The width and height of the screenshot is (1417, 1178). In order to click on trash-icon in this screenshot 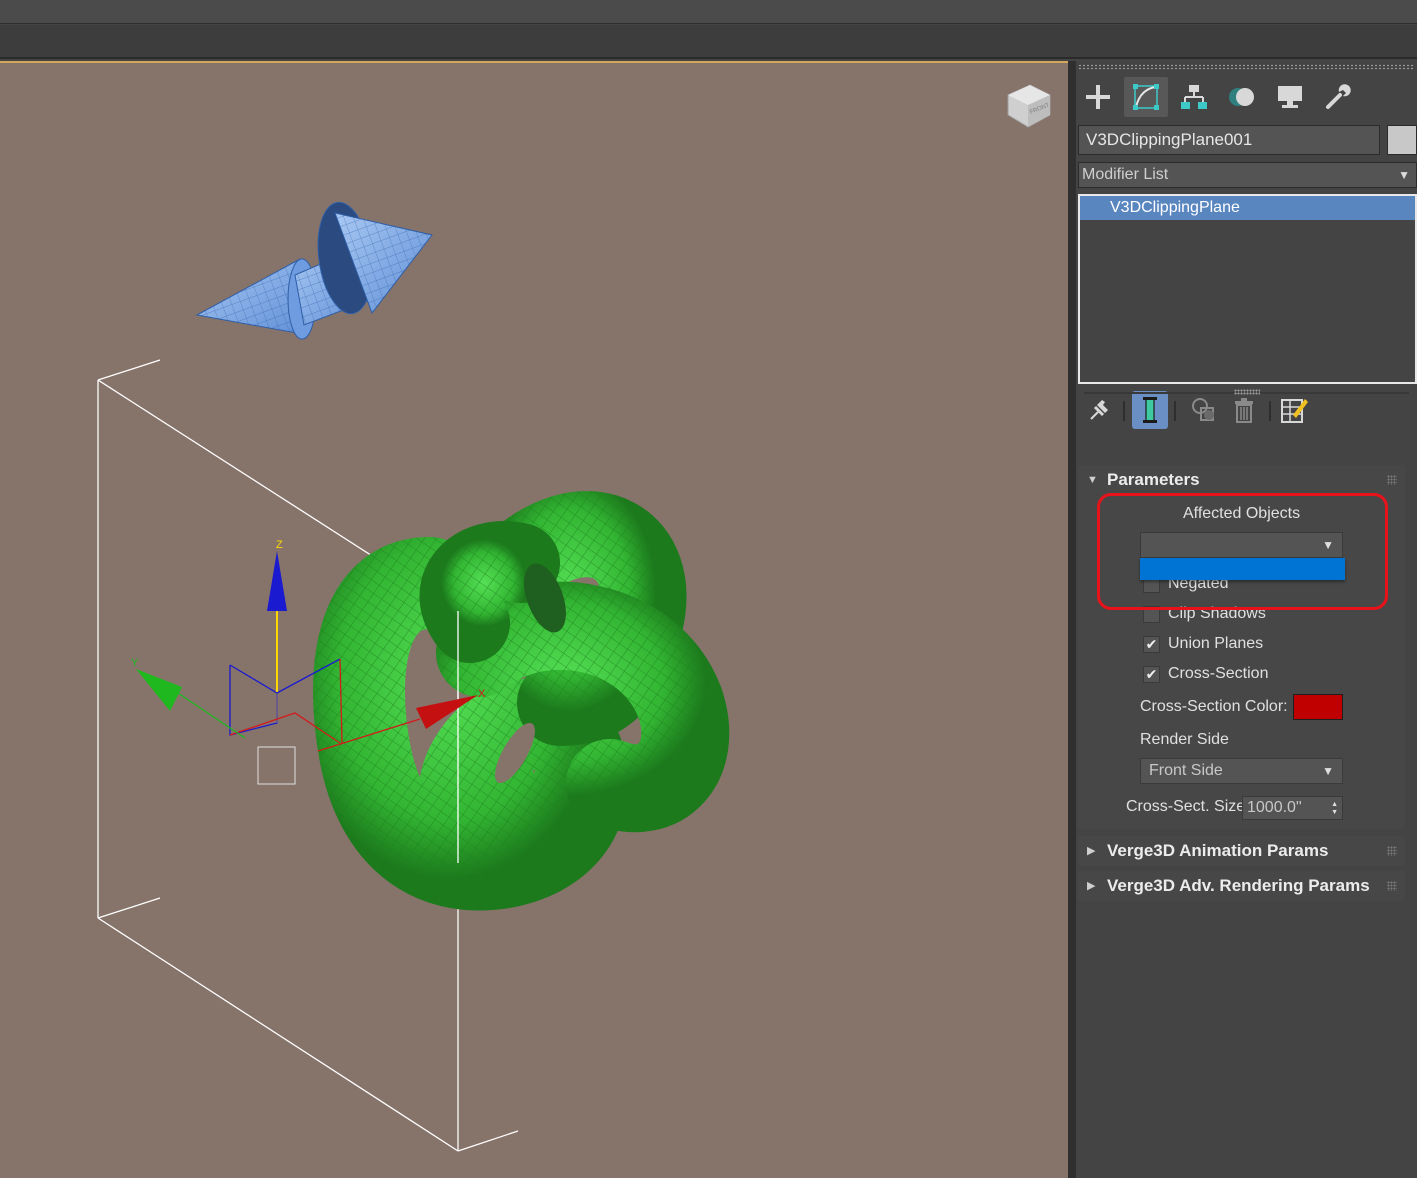, I will do `click(1244, 410)`.